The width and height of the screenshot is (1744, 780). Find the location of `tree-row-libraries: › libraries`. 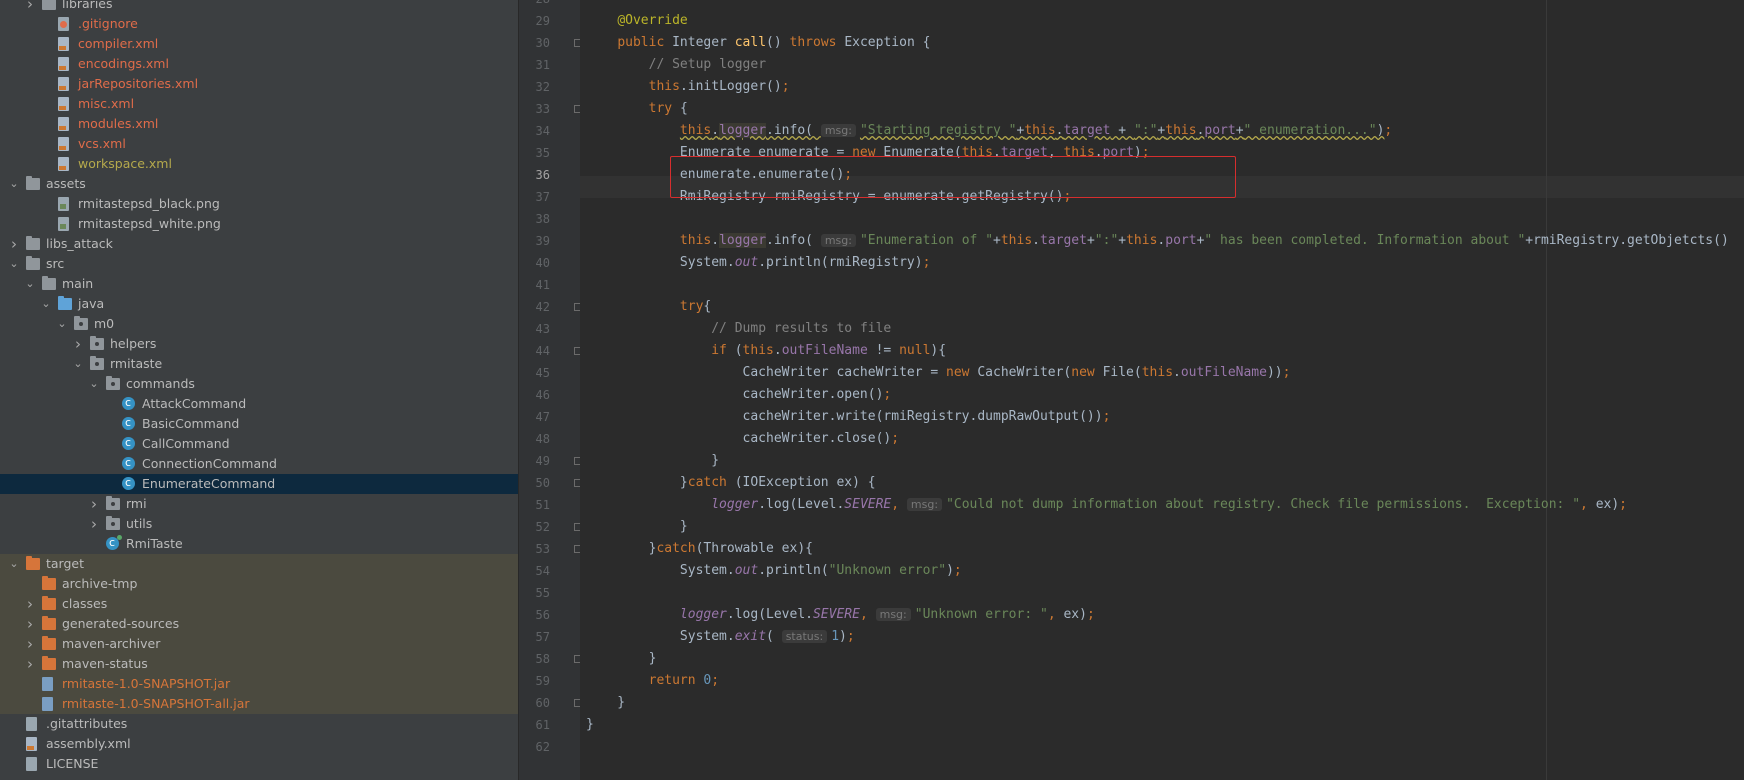

tree-row-libraries: › libraries is located at coordinates (260, 7).